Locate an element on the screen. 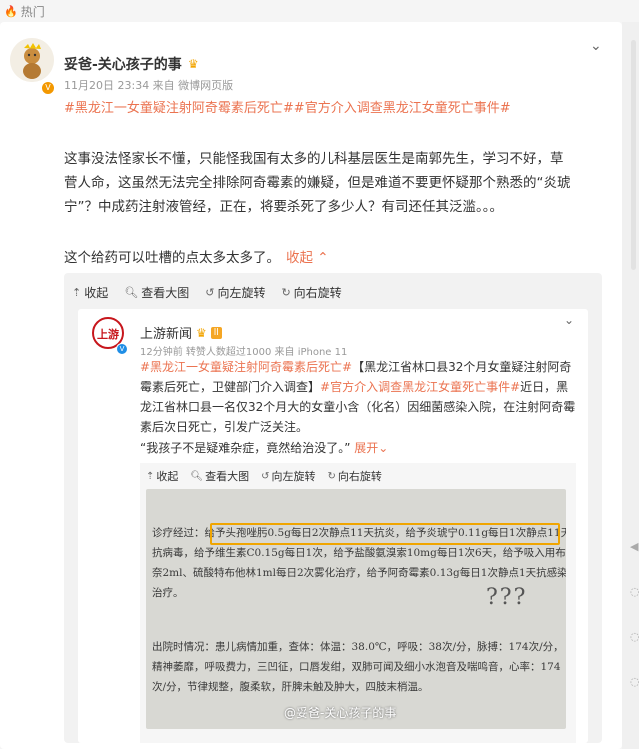 This screenshot has width=639, height=749. expand-label: 展开 is located at coordinates (366, 448).